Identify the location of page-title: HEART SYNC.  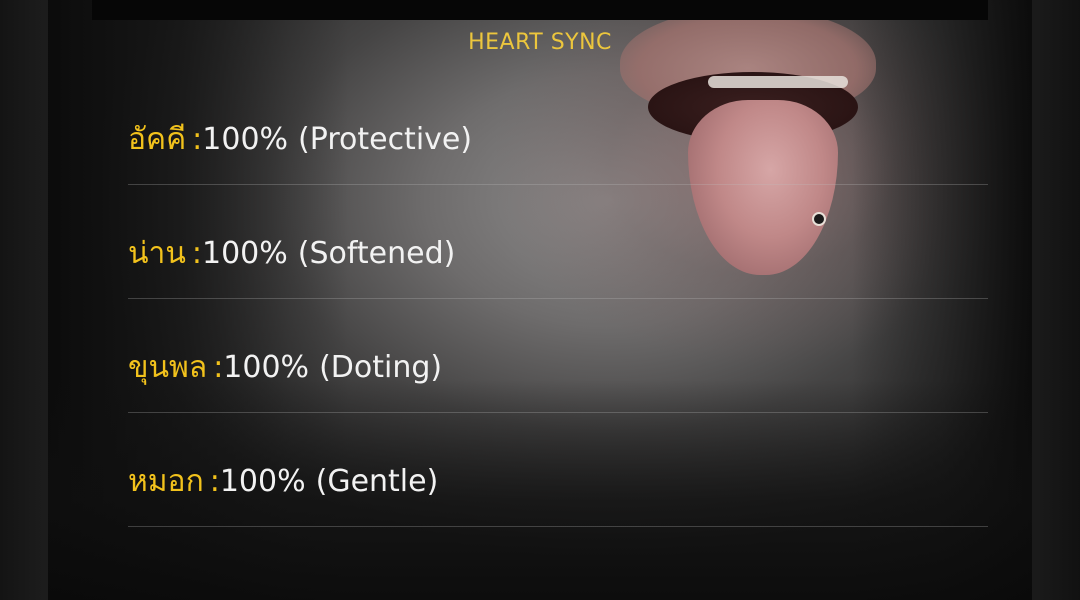
(540, 42).